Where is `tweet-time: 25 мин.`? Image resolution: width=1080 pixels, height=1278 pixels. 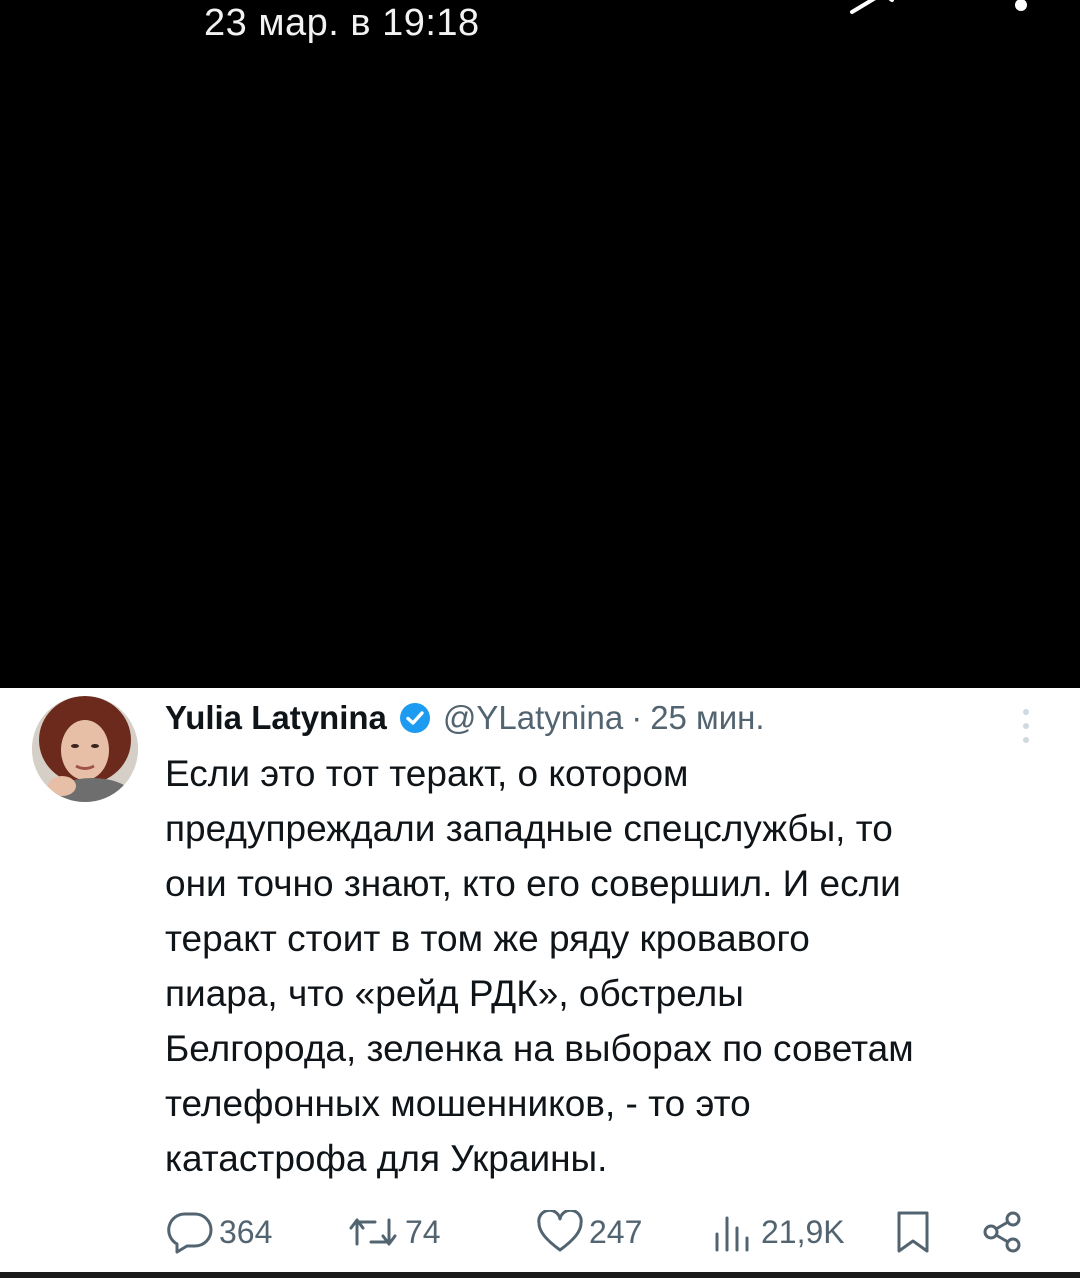
tweet-time: 25 мин. is located at coordinates (707, 718).